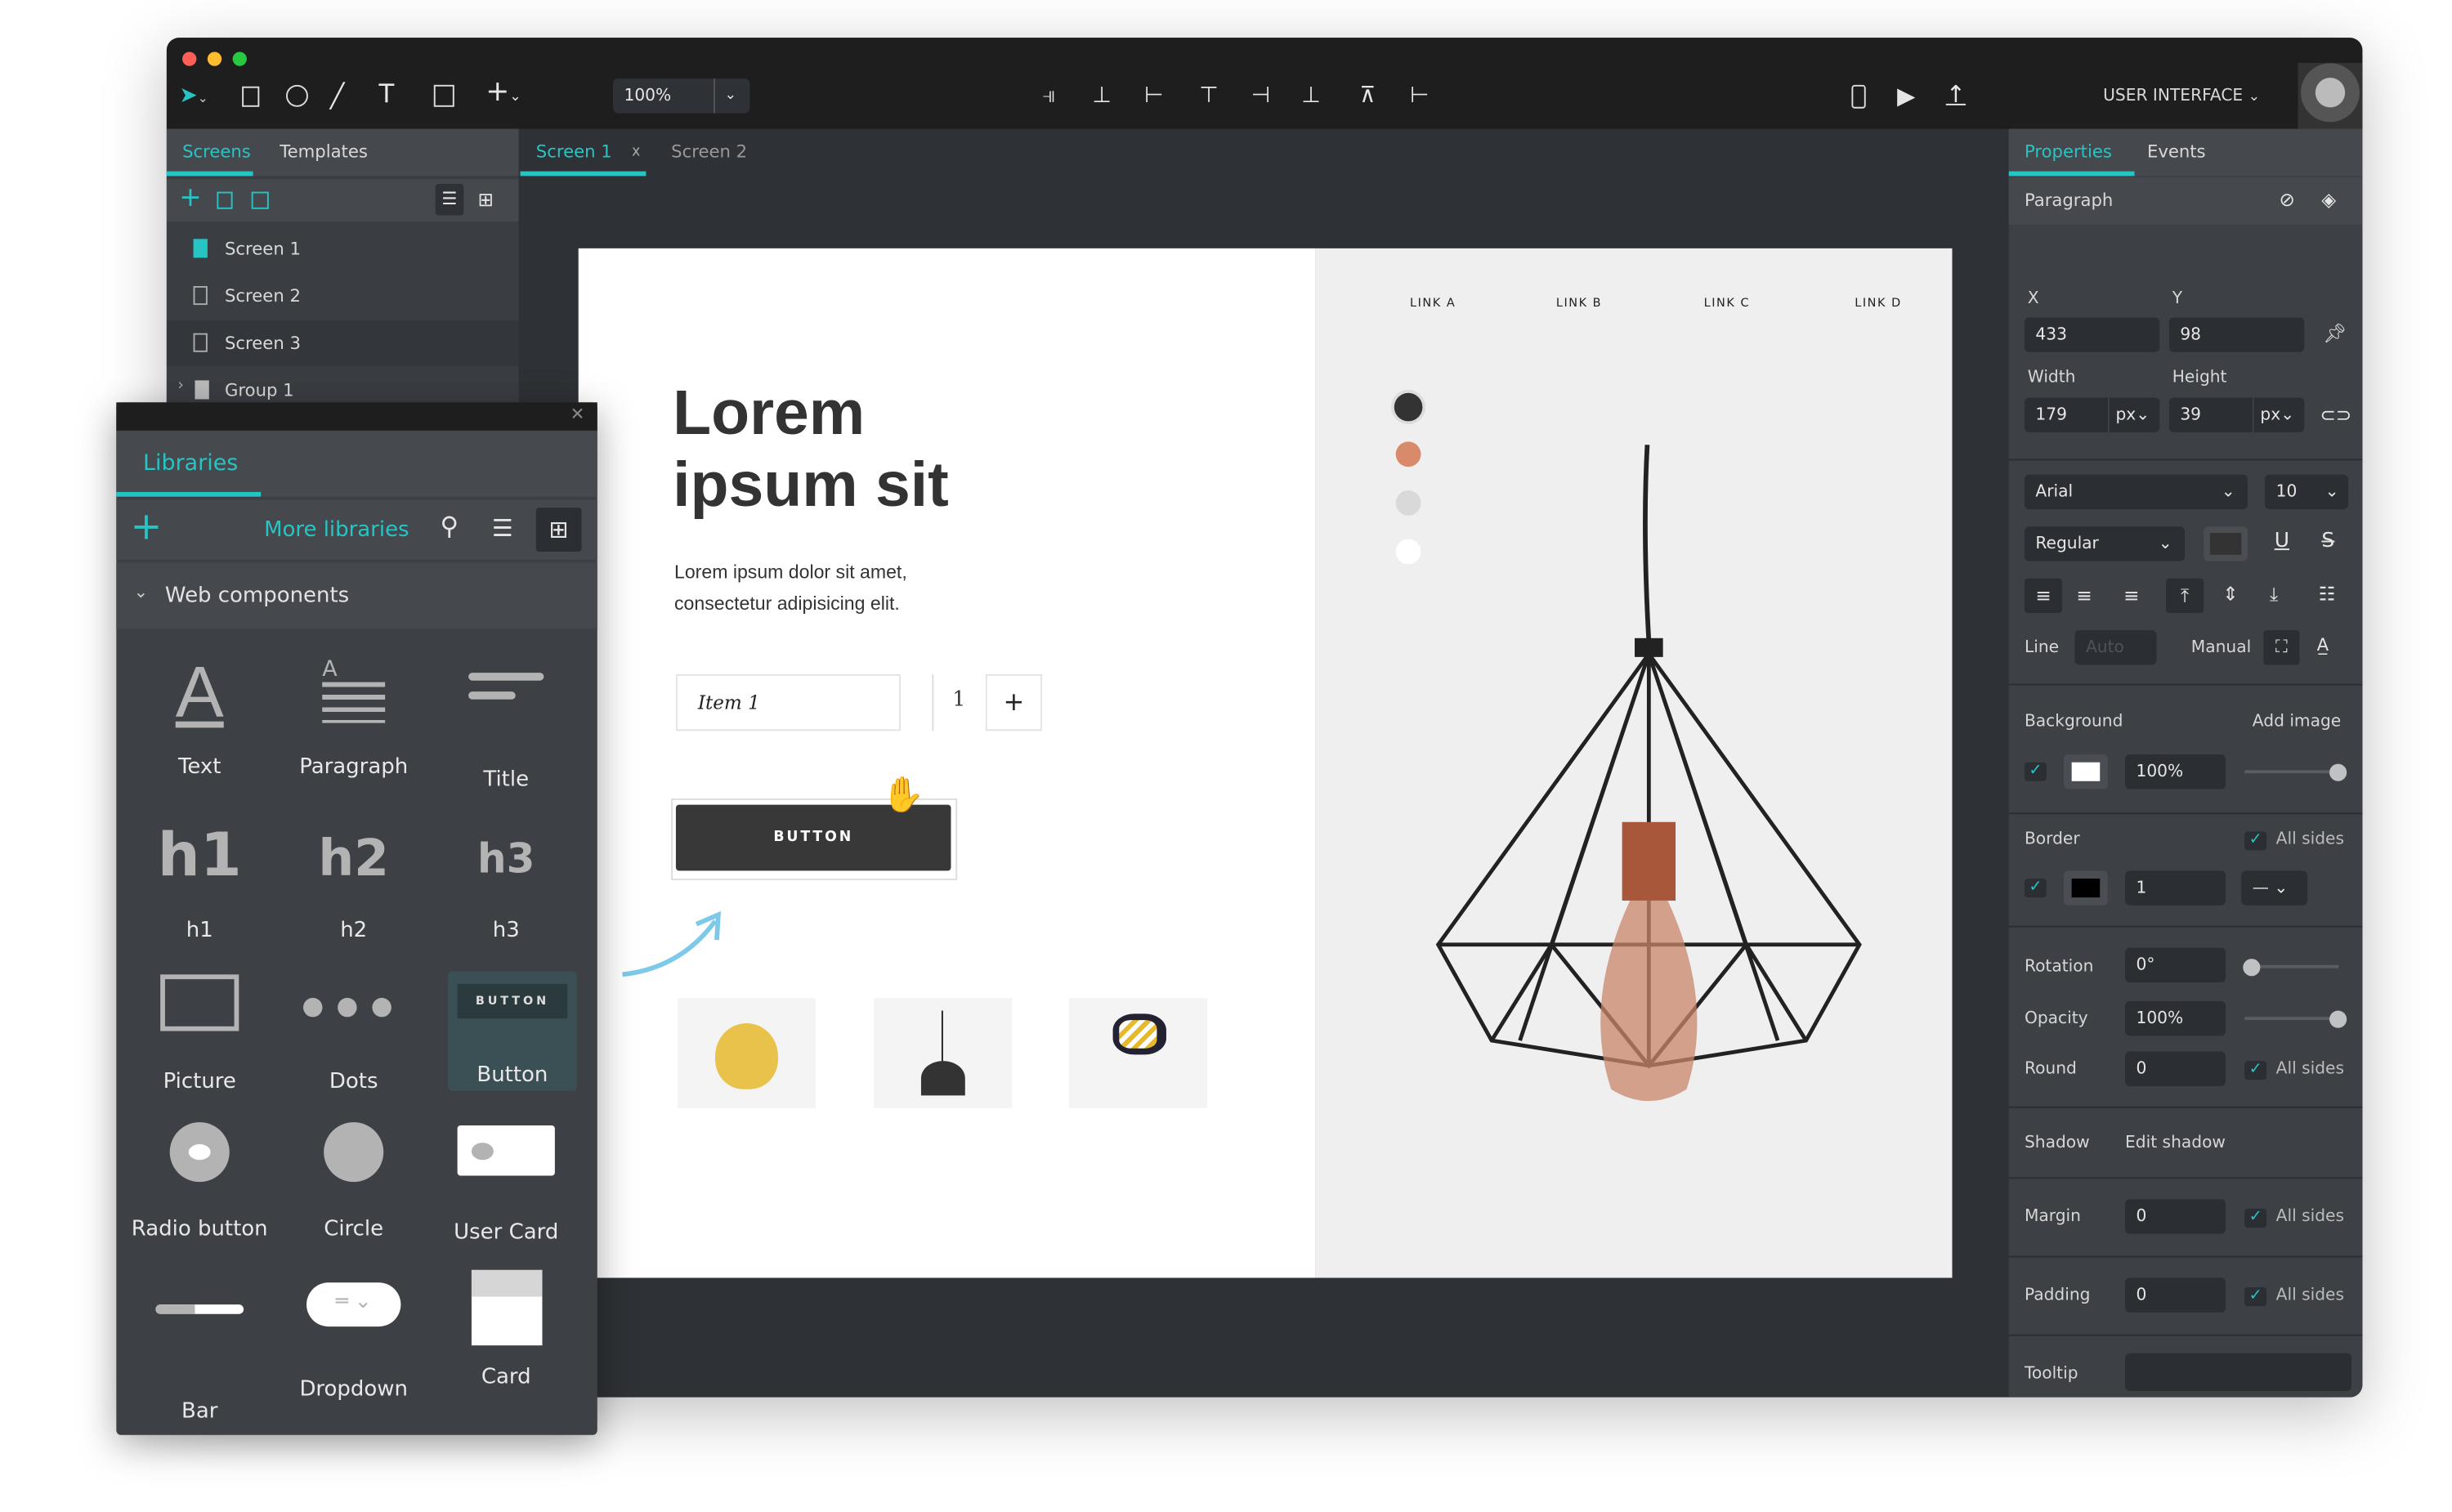 The image size is (2452, 1512). I want to click on auto-width-icon: A̲, so click(2323, 646).